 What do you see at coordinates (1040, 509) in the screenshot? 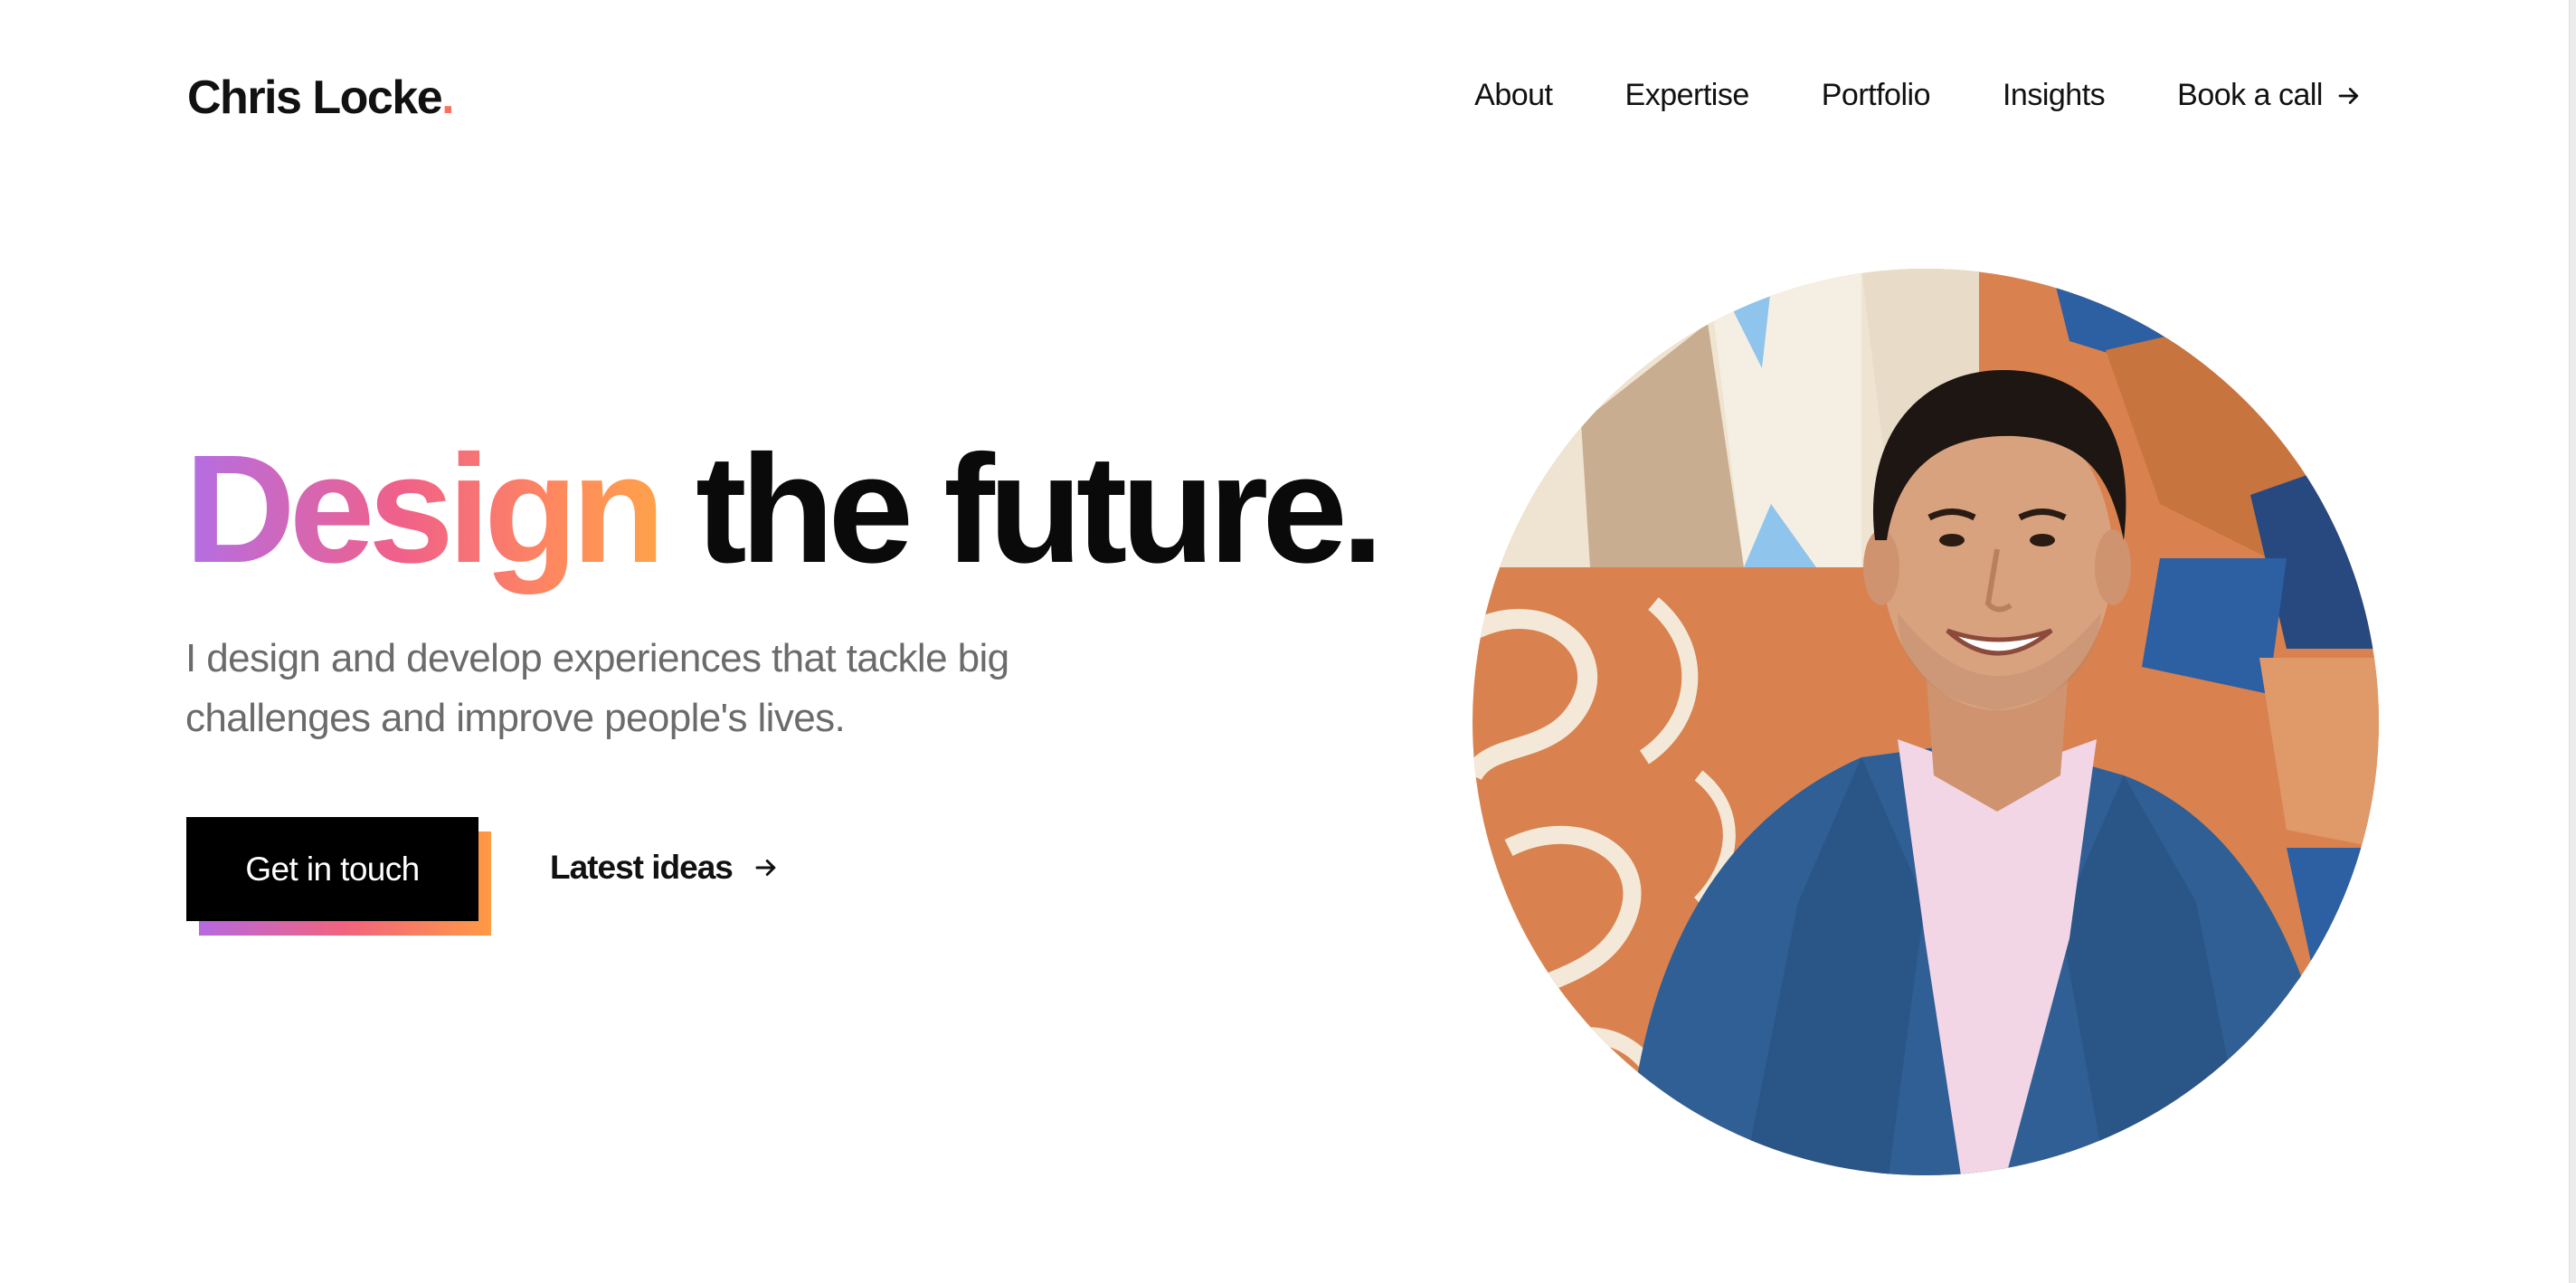
I see `headline-rest: the future.` at bounding box center [1040, 509].